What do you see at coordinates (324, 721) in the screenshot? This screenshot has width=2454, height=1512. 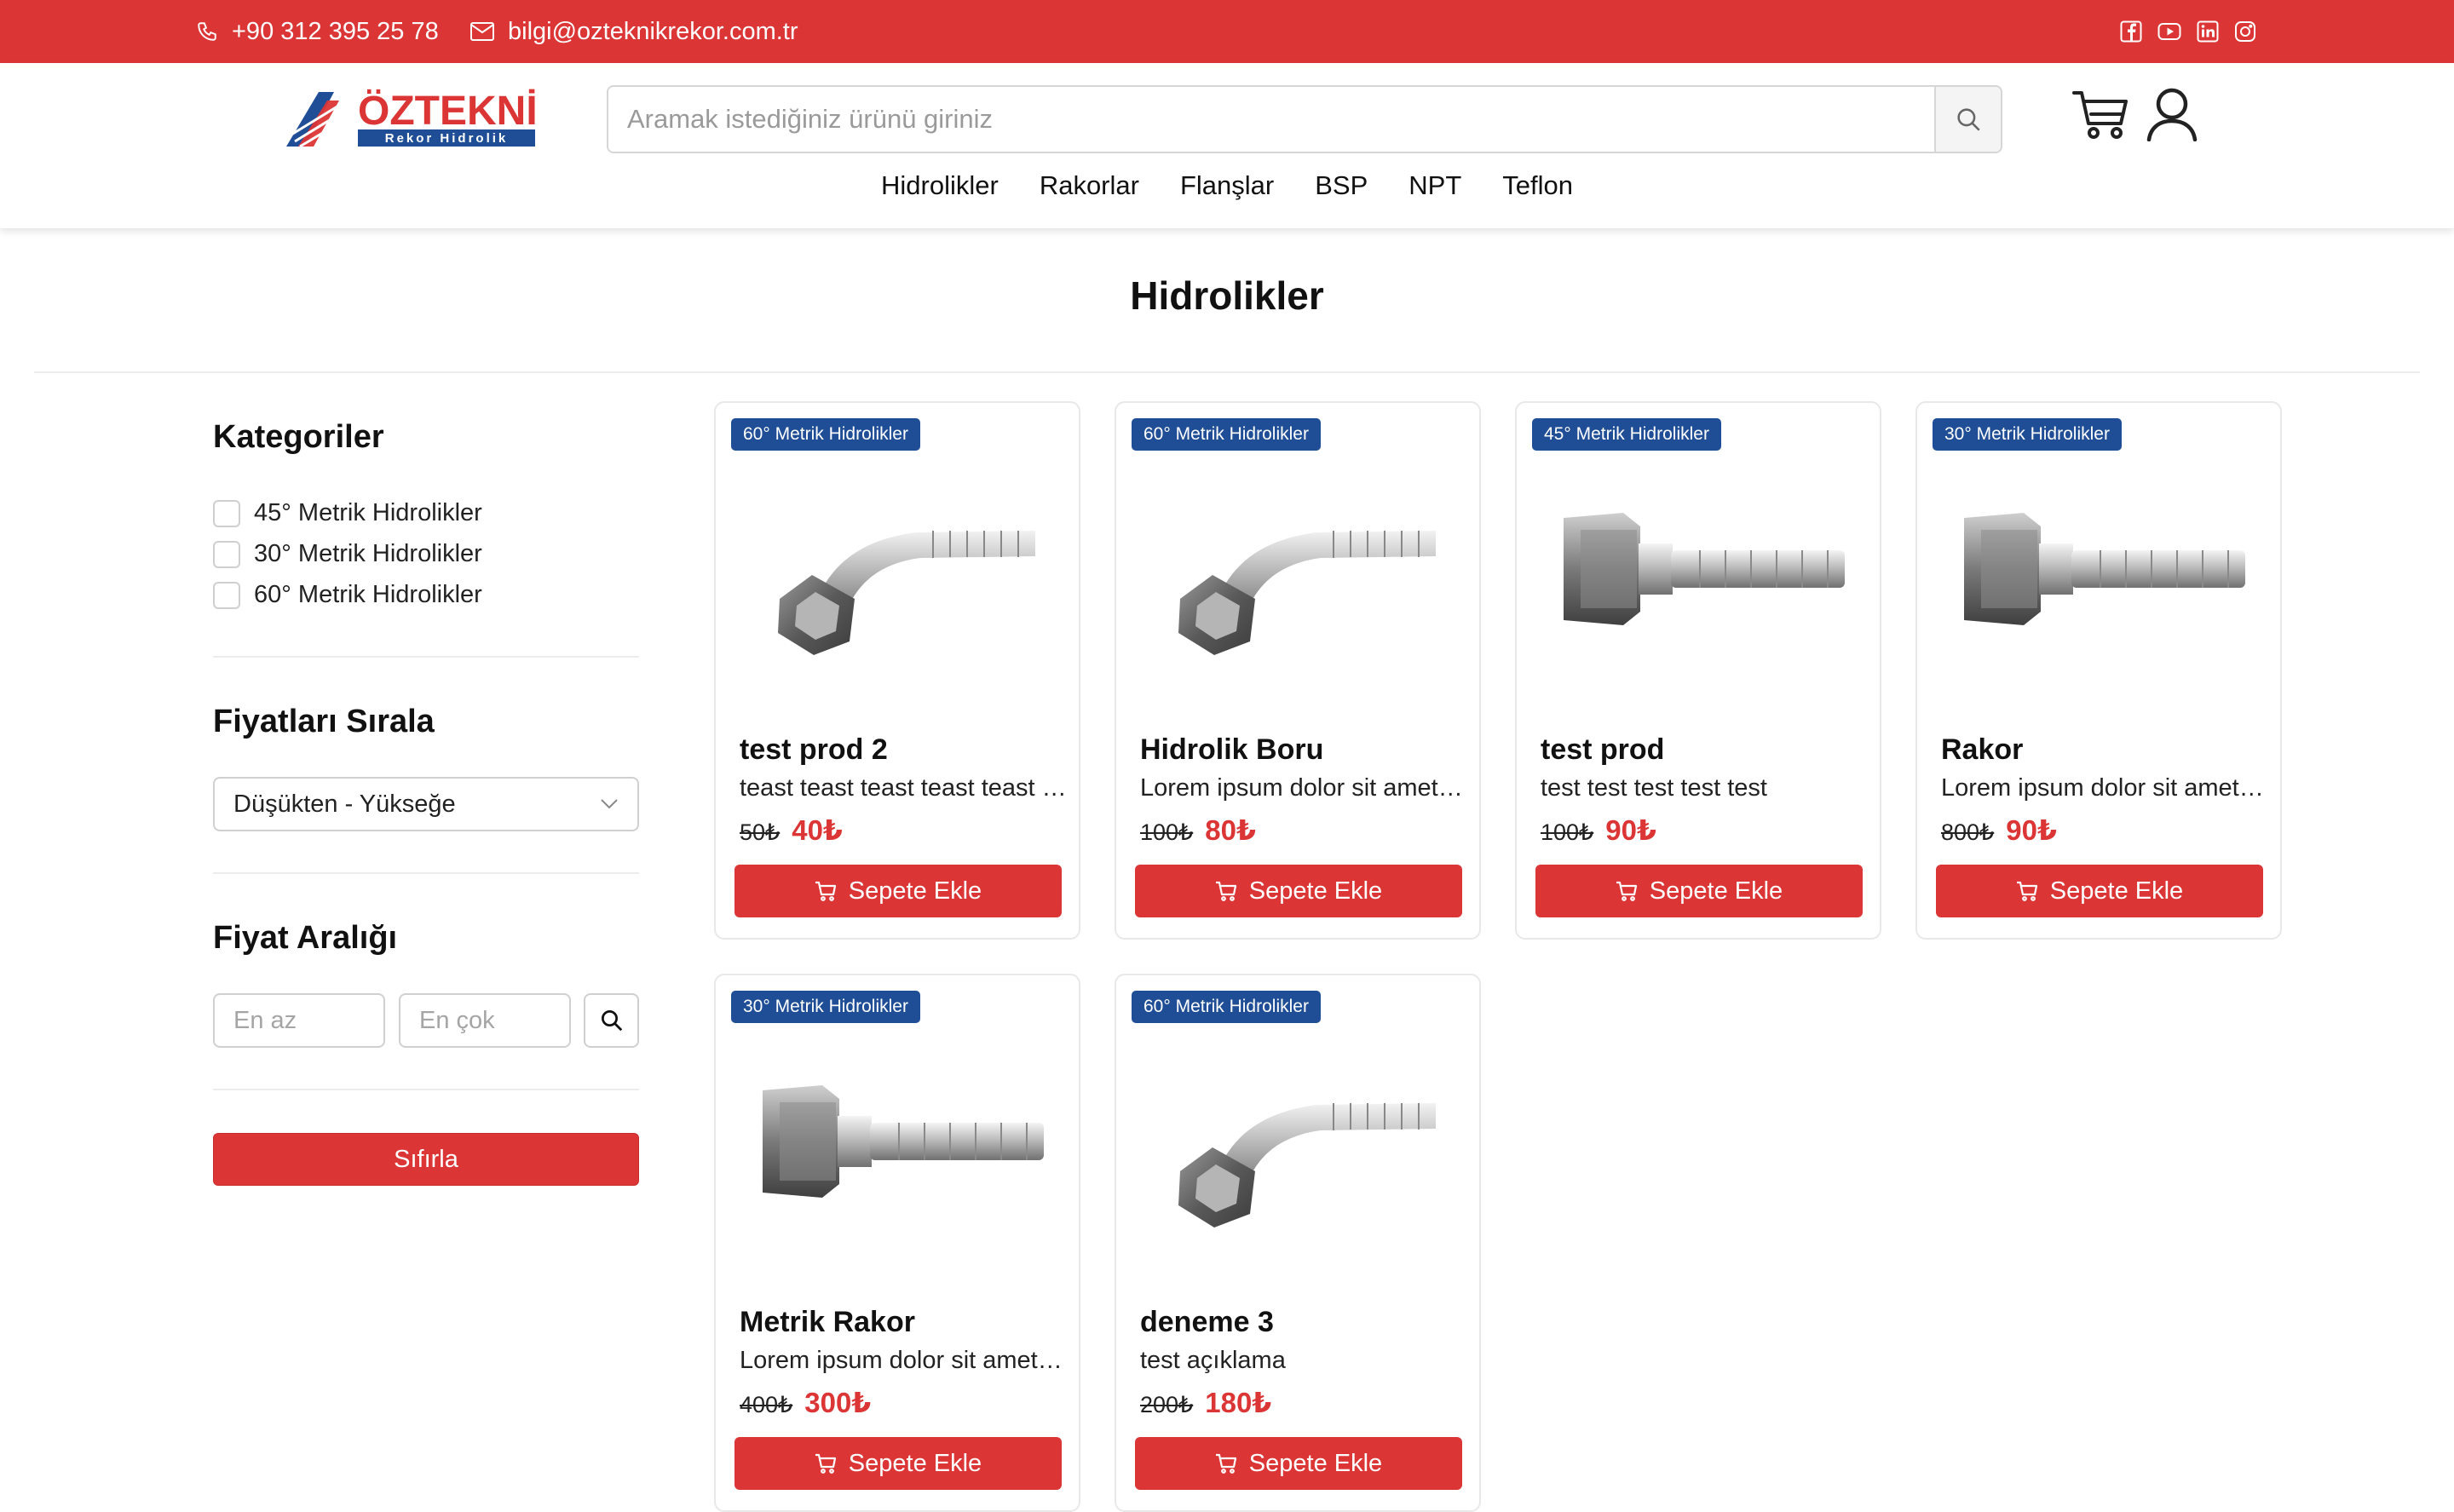 I see `sort-heading: Fiyatları Sırala` at bounding box center [324, 721].